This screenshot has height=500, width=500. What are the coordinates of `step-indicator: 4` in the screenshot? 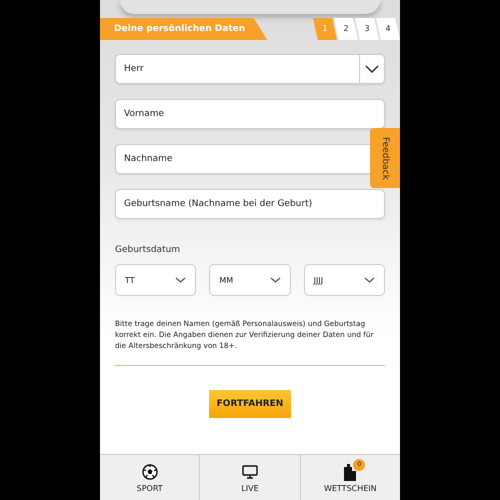 It's located at (388, 29).